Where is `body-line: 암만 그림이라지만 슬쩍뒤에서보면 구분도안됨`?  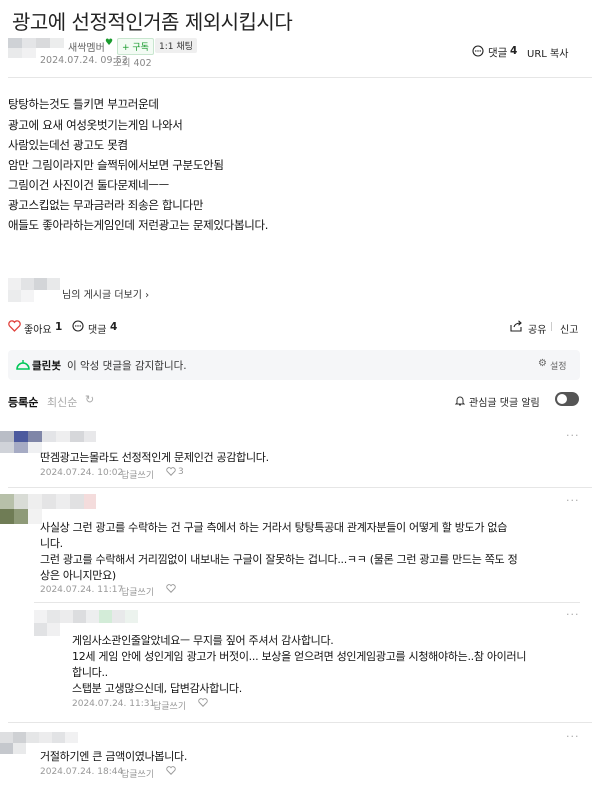
body-line: 암만 그림이라지만 슬쩍뒤에서보면 구분도안됨 is located at coordinates (116, 165).